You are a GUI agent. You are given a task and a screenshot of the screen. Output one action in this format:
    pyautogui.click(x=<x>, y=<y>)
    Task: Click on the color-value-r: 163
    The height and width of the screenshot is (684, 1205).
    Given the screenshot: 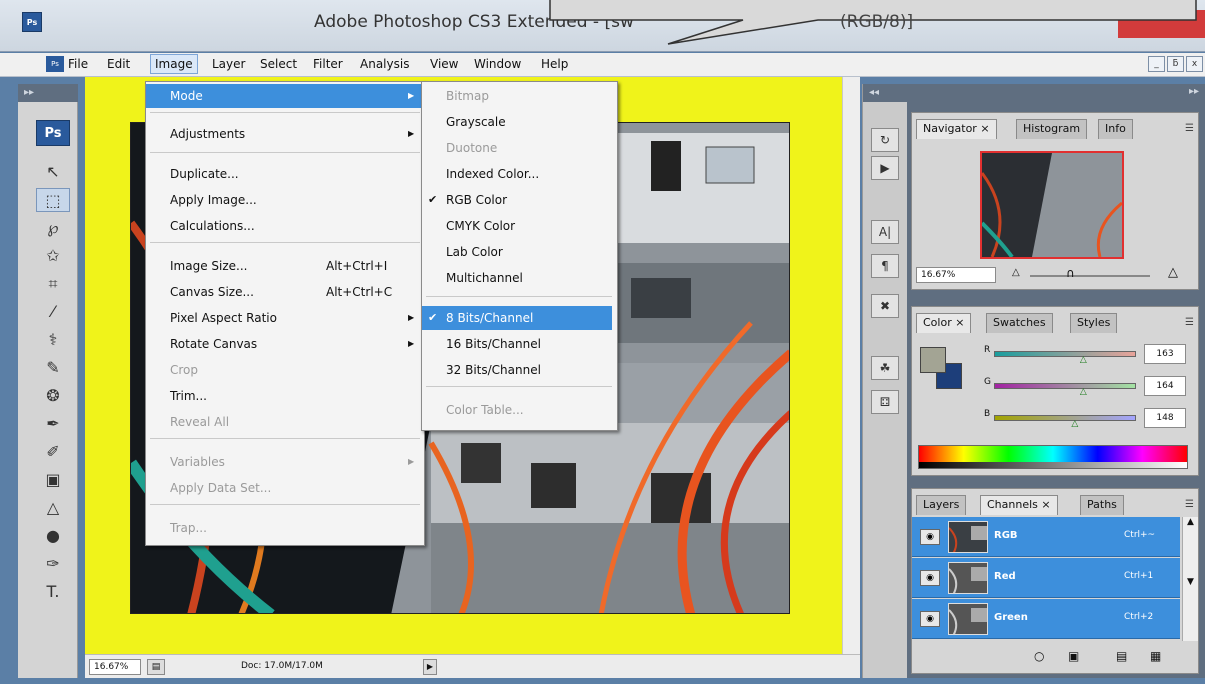 What is the action you would take?
    pyautogui.click(x=1165, y=354)
    